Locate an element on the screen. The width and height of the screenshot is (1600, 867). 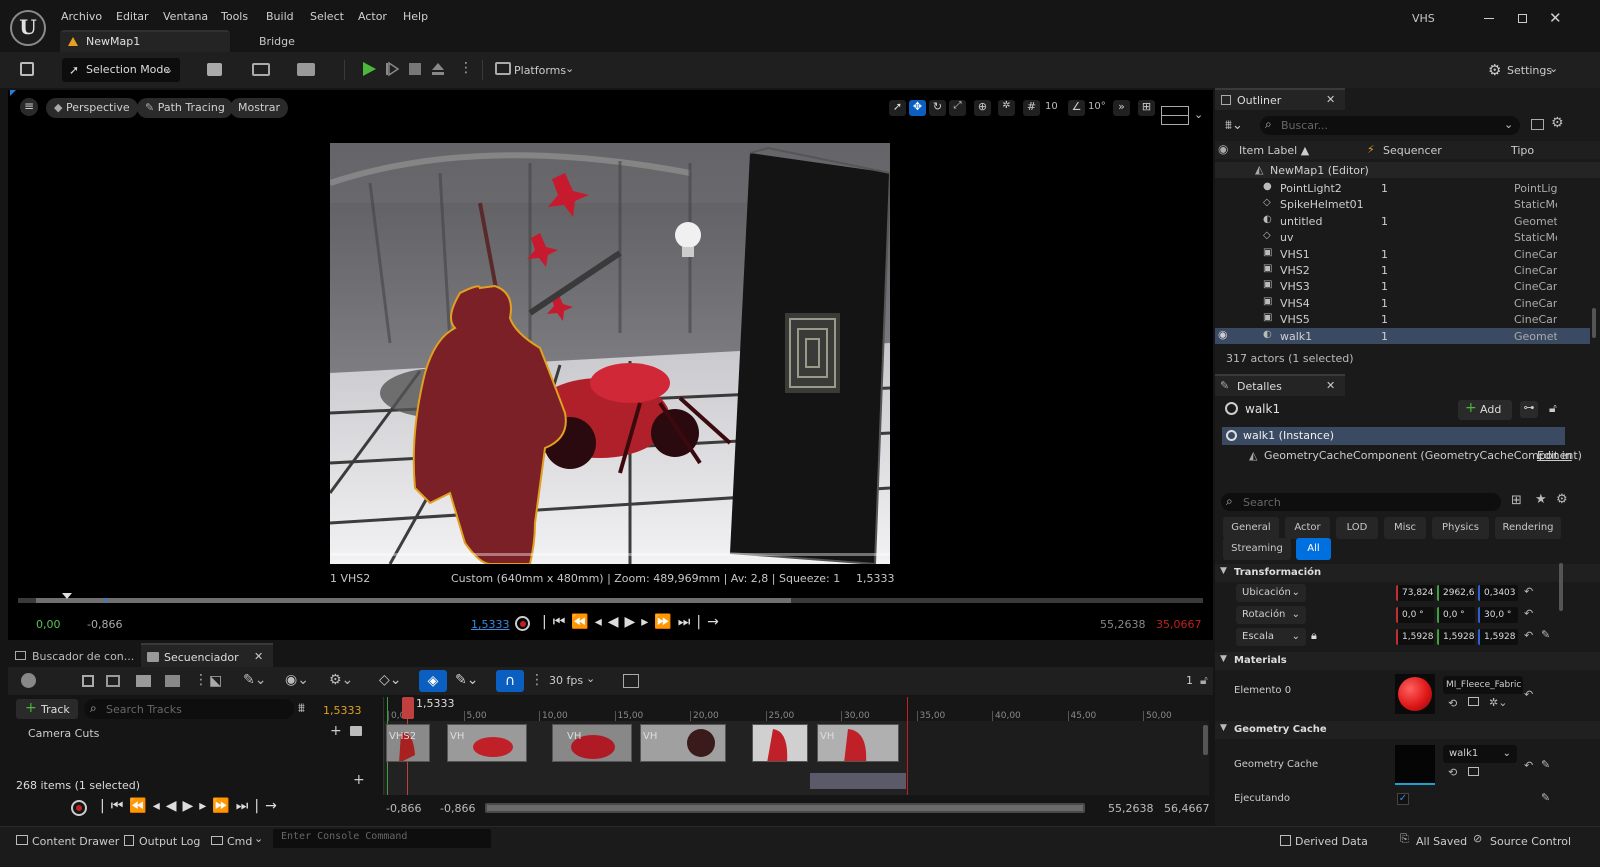
content-drawer-button: Content Drawer is located at coordinates (67, 841).